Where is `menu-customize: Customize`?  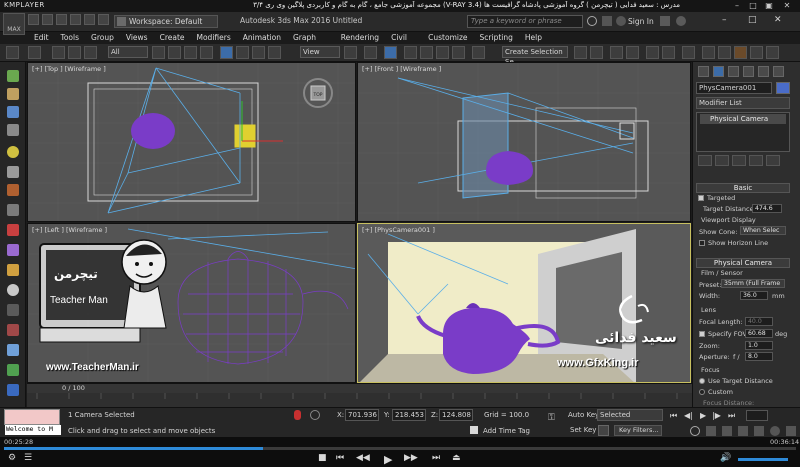
menu-customize: Customize is located at coordinates (447, 38).